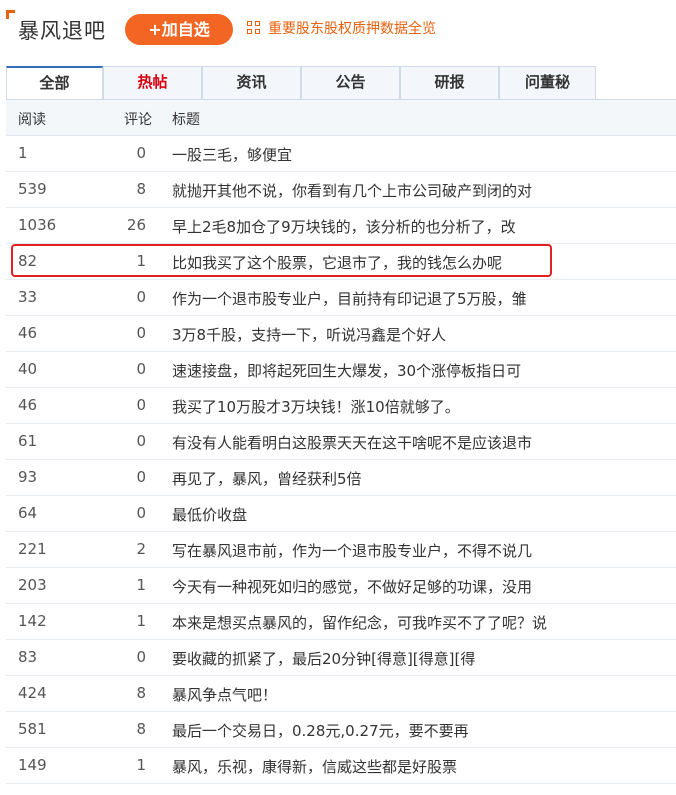 The height and width of the screenshot is (795, 676). What do you see at coordinates (350, 83) in the screenshot?
I see `tab-announcements: 公告` at bounding box center [350, 83].